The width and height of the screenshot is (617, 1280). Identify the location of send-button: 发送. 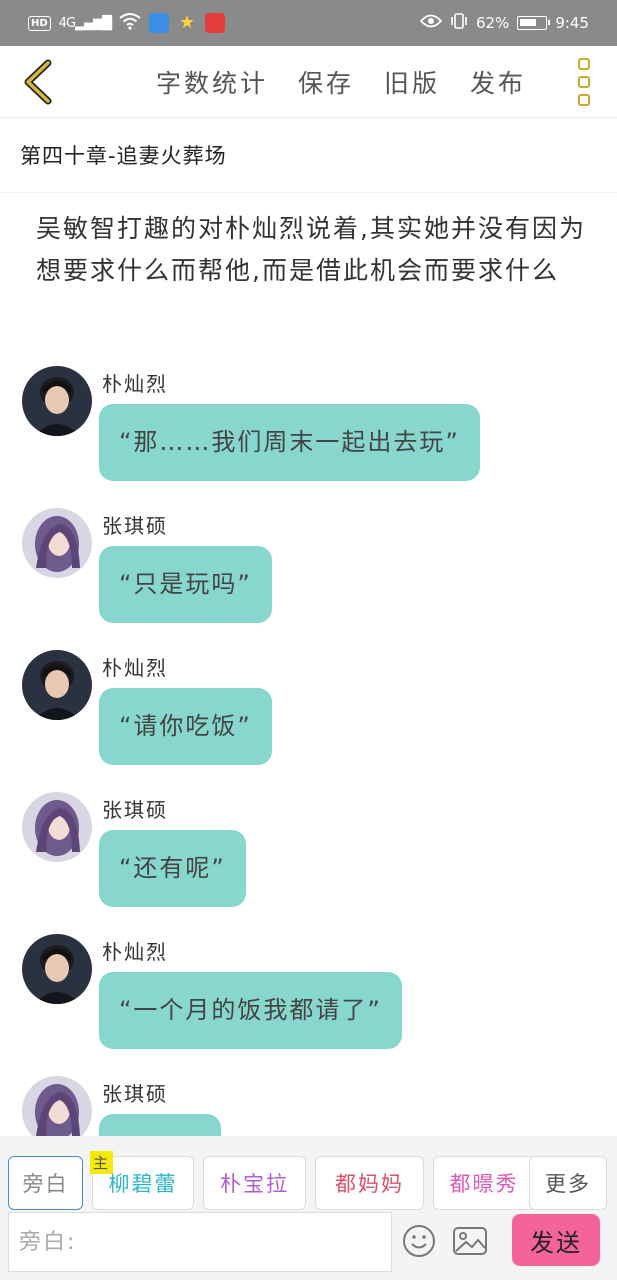
(556, 1240).